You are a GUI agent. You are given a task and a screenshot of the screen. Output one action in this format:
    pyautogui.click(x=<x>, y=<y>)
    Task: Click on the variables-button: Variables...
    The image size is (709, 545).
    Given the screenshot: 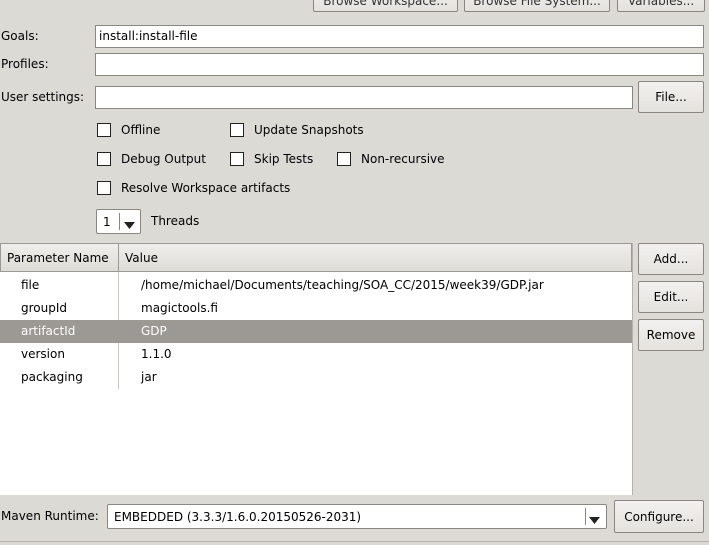 What is the action you would take?
    pyautogui.click(x=661, y=6)
    